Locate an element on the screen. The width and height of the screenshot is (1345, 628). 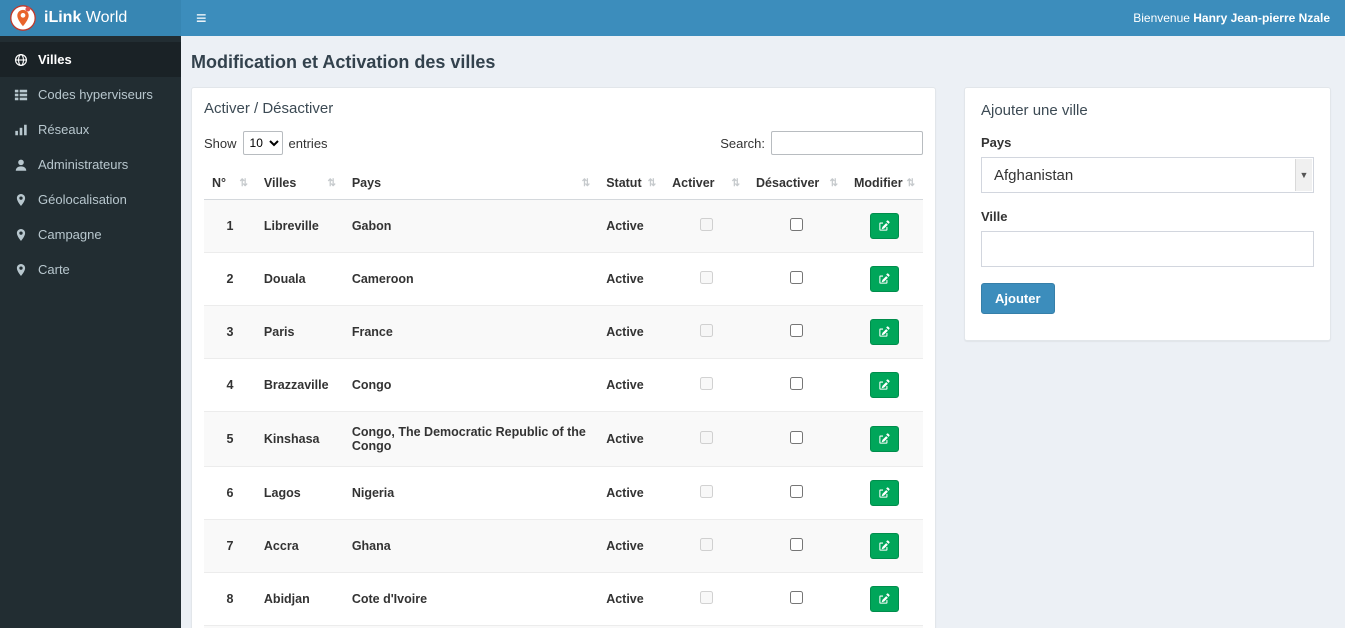
table-row: 8 Abidjan Cote d'Ivoire Active is located at coordinates (563, 599).